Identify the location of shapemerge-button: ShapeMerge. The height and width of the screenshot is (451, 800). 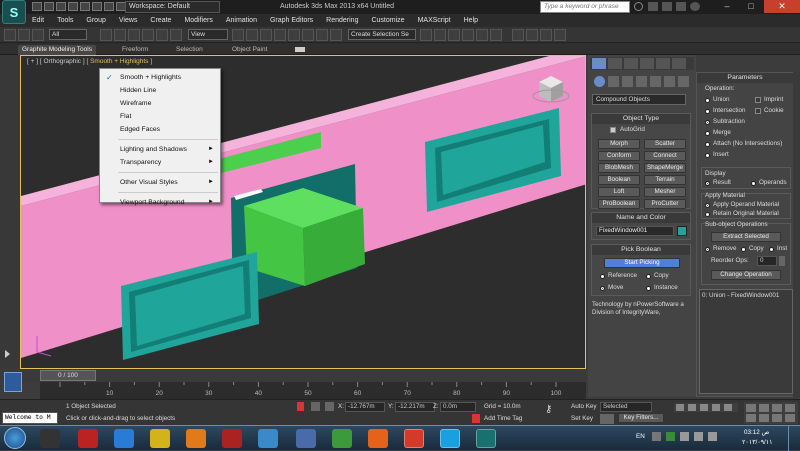
(665, 168).